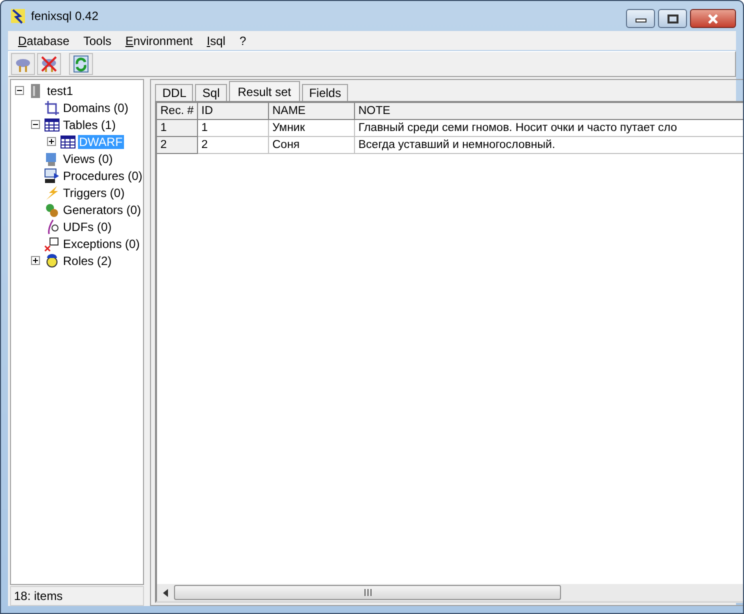 The image size is (744, 614). What do you see at coordinates (159, 41) in the screenshot?
I see `menu-item: Environment` at bounding box center [159, 41].